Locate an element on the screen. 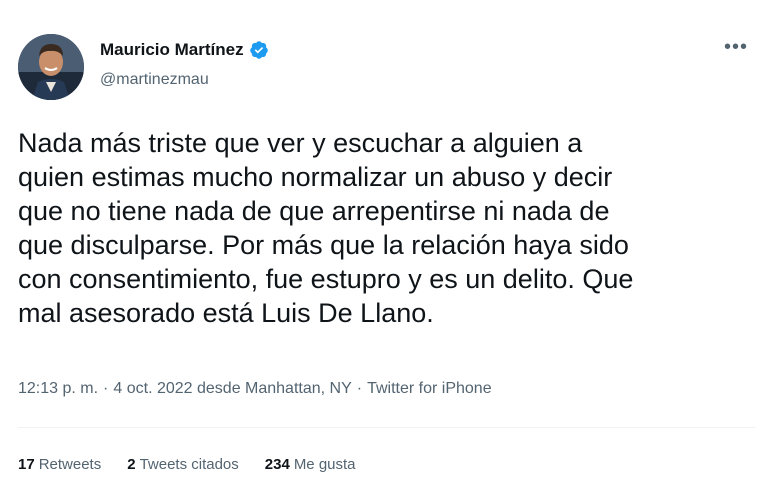 This screenshot has width=768, height=488. quote-tweets-stat: 2 Tweets citados is located at coordinates (183, 464).